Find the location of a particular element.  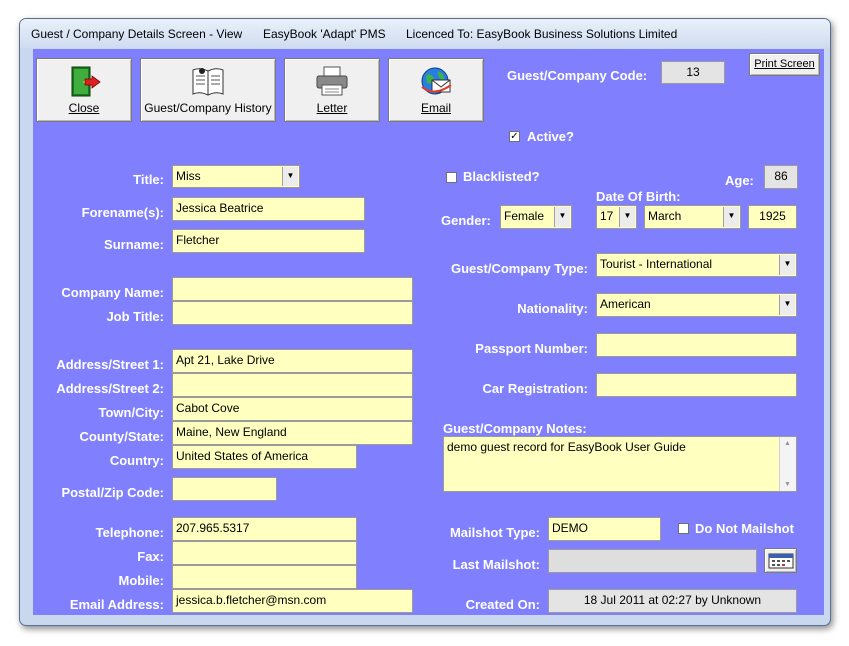

mobile-field is located at coordinates (264, 577).